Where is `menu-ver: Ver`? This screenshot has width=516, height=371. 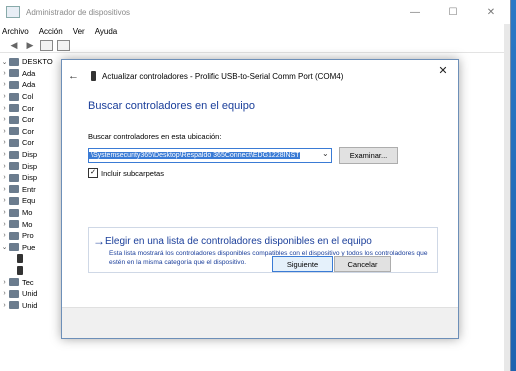
menu-ver: Ver is located at coordinates (79, 31).